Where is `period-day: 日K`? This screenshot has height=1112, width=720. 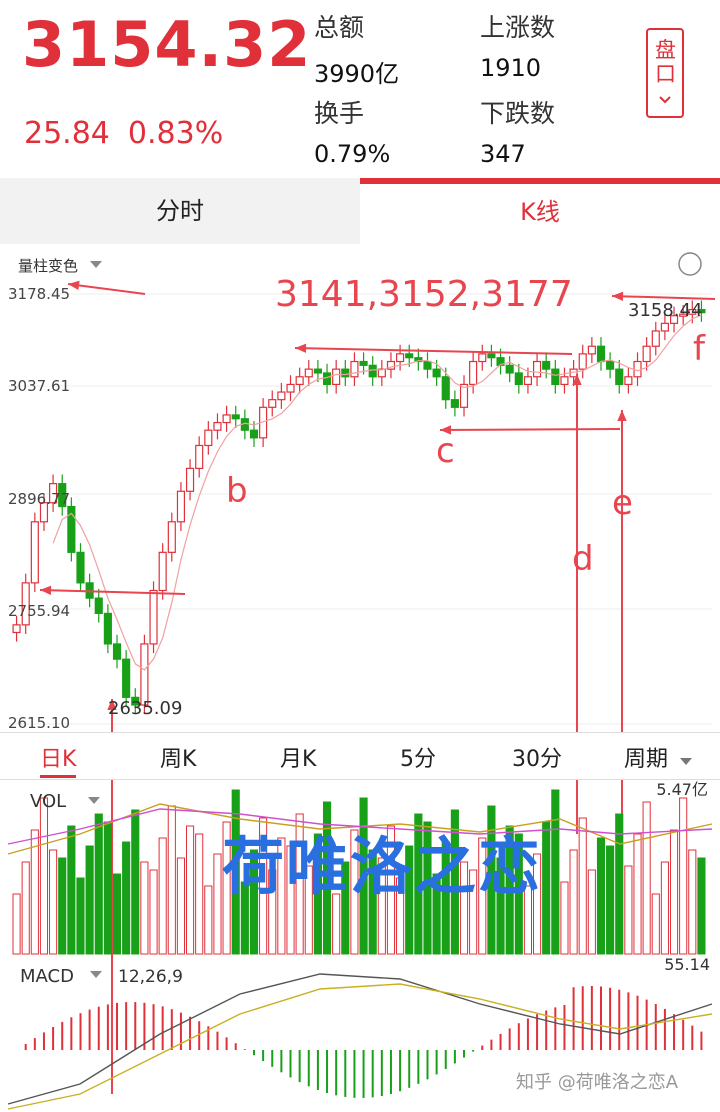 period-day: 日K is located at coordinates (58, 759).